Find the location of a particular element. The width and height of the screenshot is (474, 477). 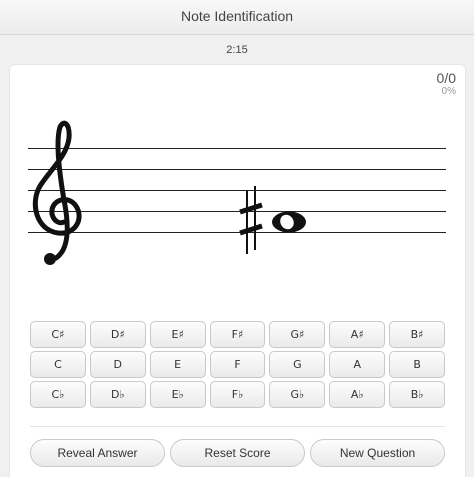

note-button-e: E is located at coordinates (177, 364).